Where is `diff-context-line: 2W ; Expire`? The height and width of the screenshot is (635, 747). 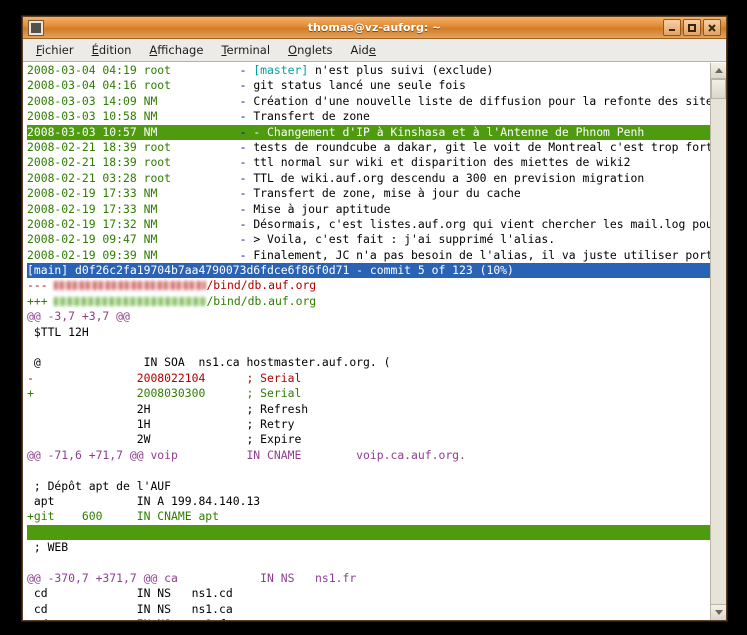
diff-context-line: 2W ; Expire is located at coordinates (368, 439).